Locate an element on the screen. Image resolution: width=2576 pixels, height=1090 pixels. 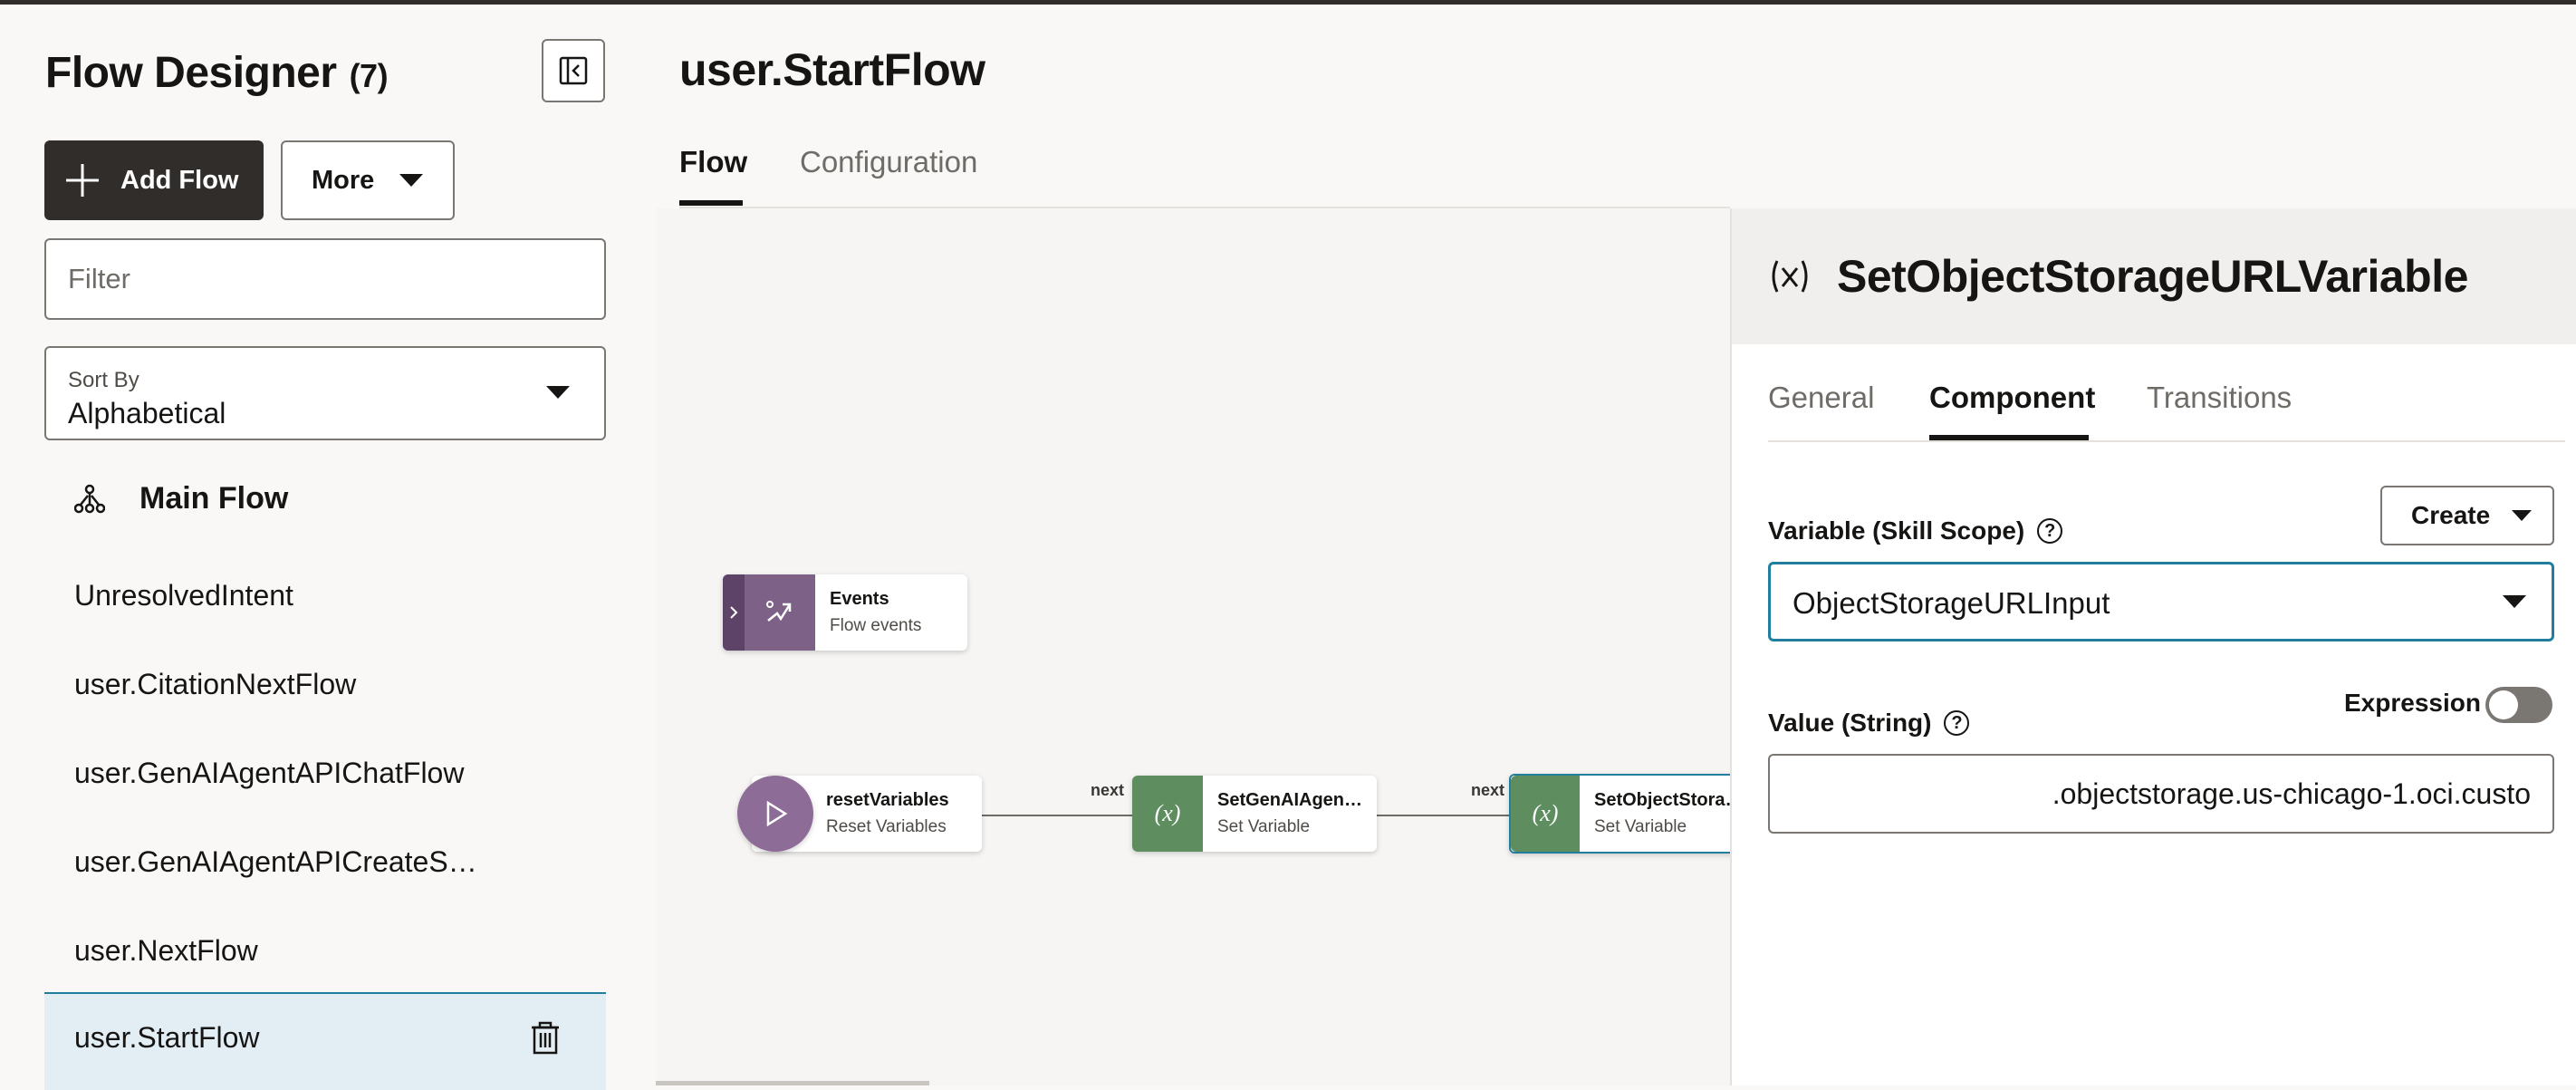
collapse-panel-icon is located at coordinates (573, 70).